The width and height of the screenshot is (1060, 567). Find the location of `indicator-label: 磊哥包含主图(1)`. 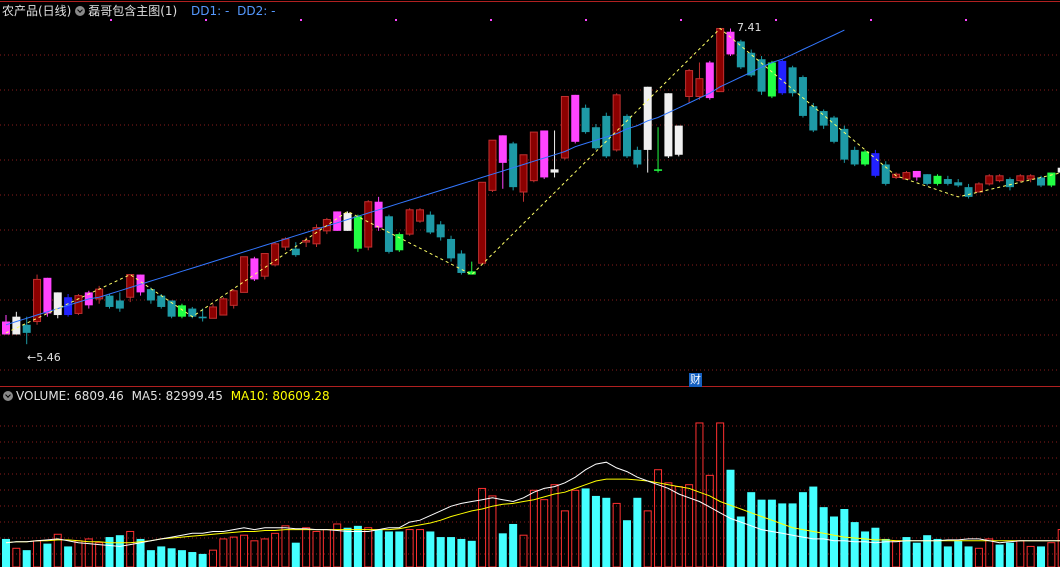

indicator-label: 磊哥包含主图(1) is located at coordinates (132, 11).